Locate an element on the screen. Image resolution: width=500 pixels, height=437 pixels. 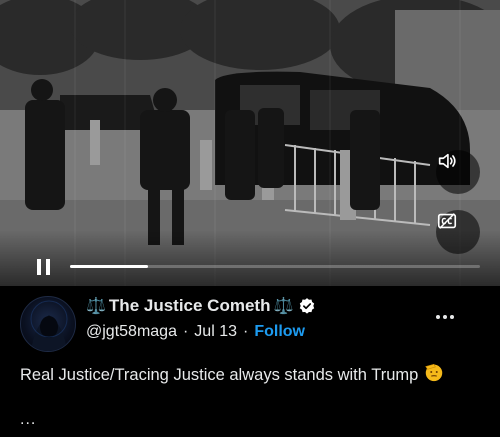
follow-button: Follow is located at coordinates (279, 332).